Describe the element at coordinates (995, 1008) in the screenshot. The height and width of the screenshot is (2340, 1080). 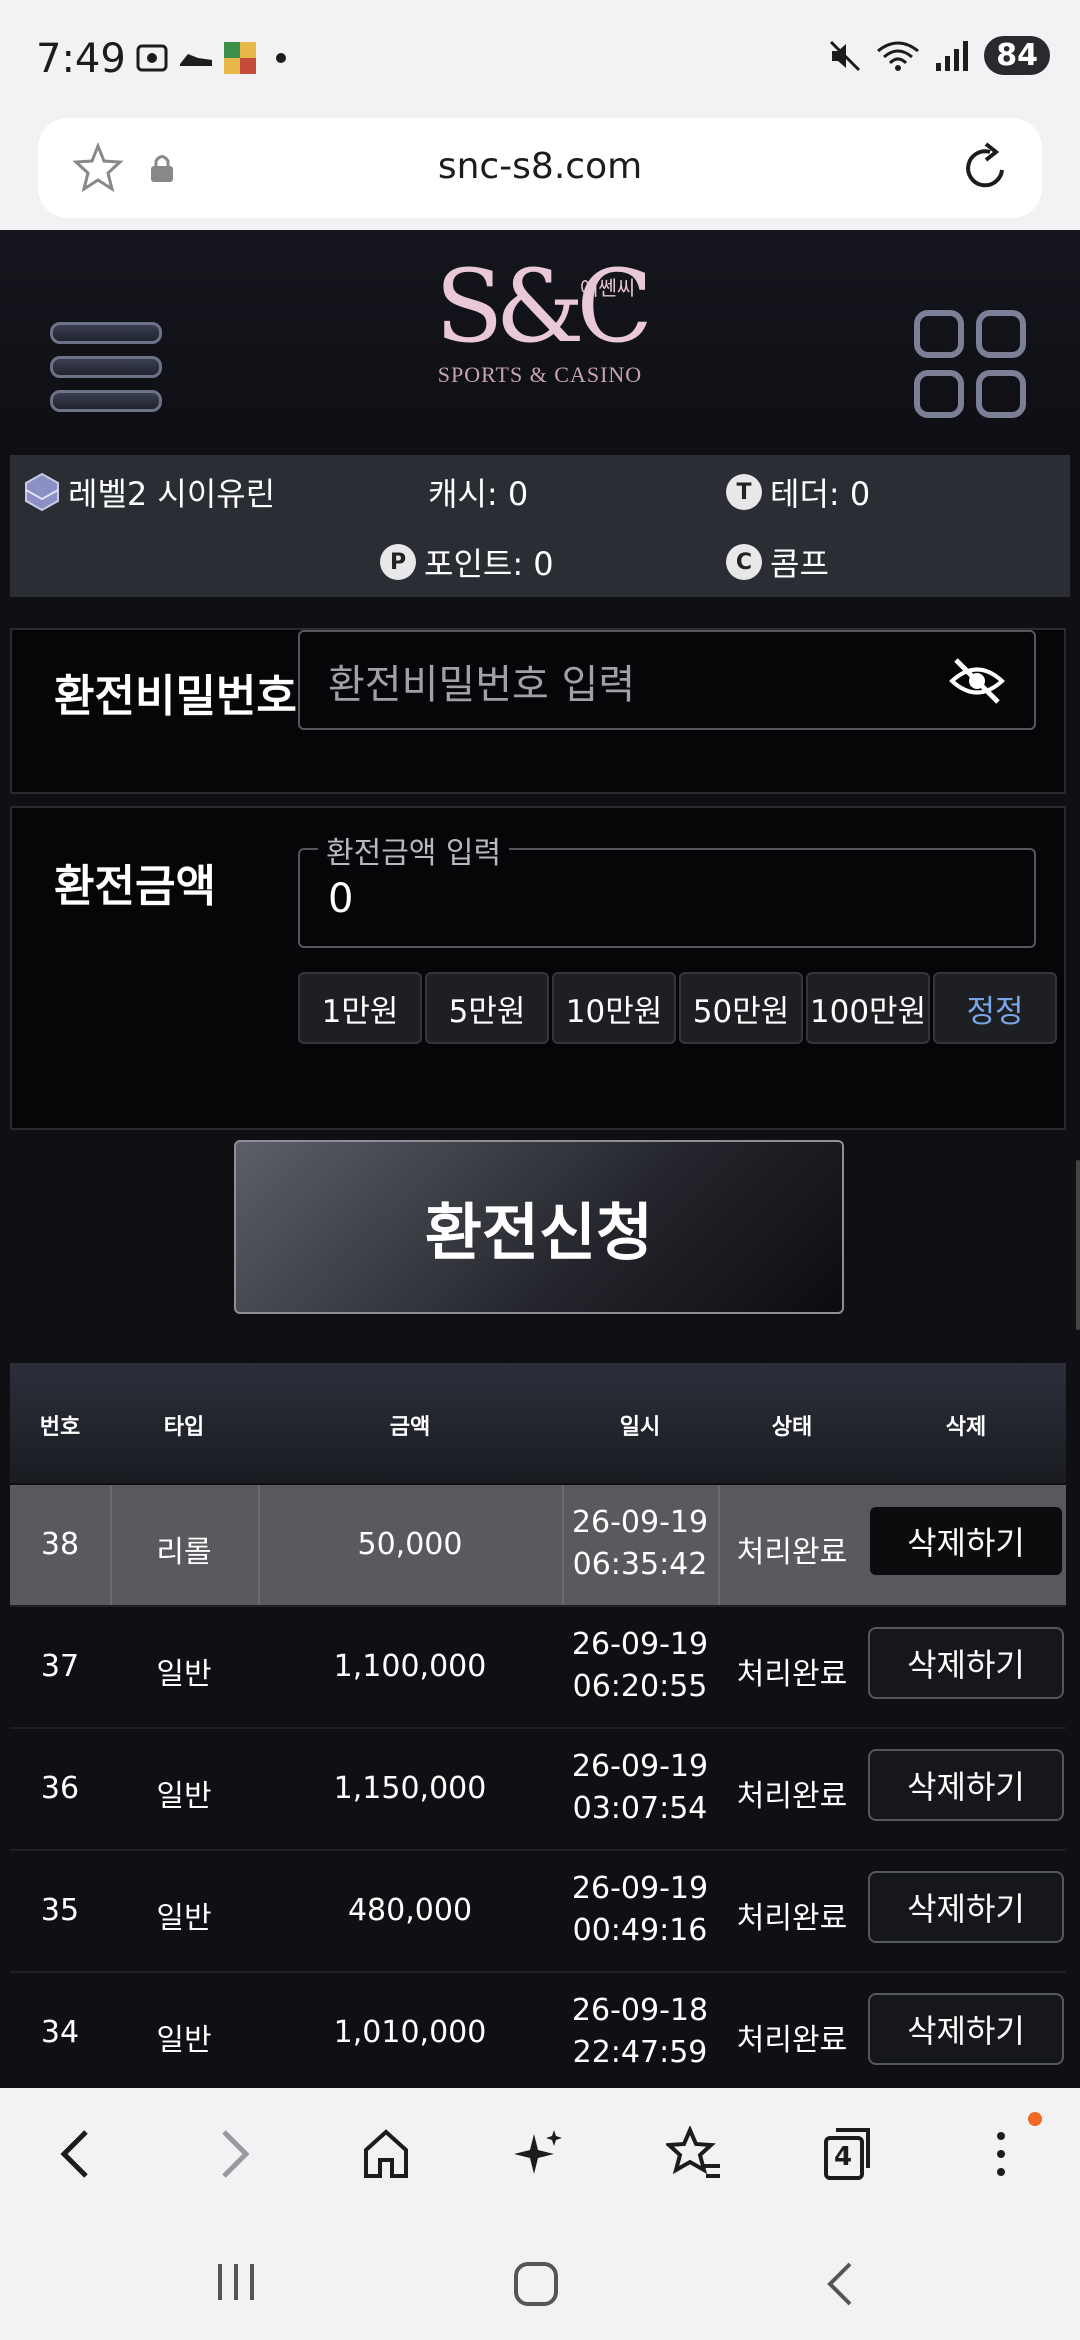
I see `reset-button: 정정` at that location.